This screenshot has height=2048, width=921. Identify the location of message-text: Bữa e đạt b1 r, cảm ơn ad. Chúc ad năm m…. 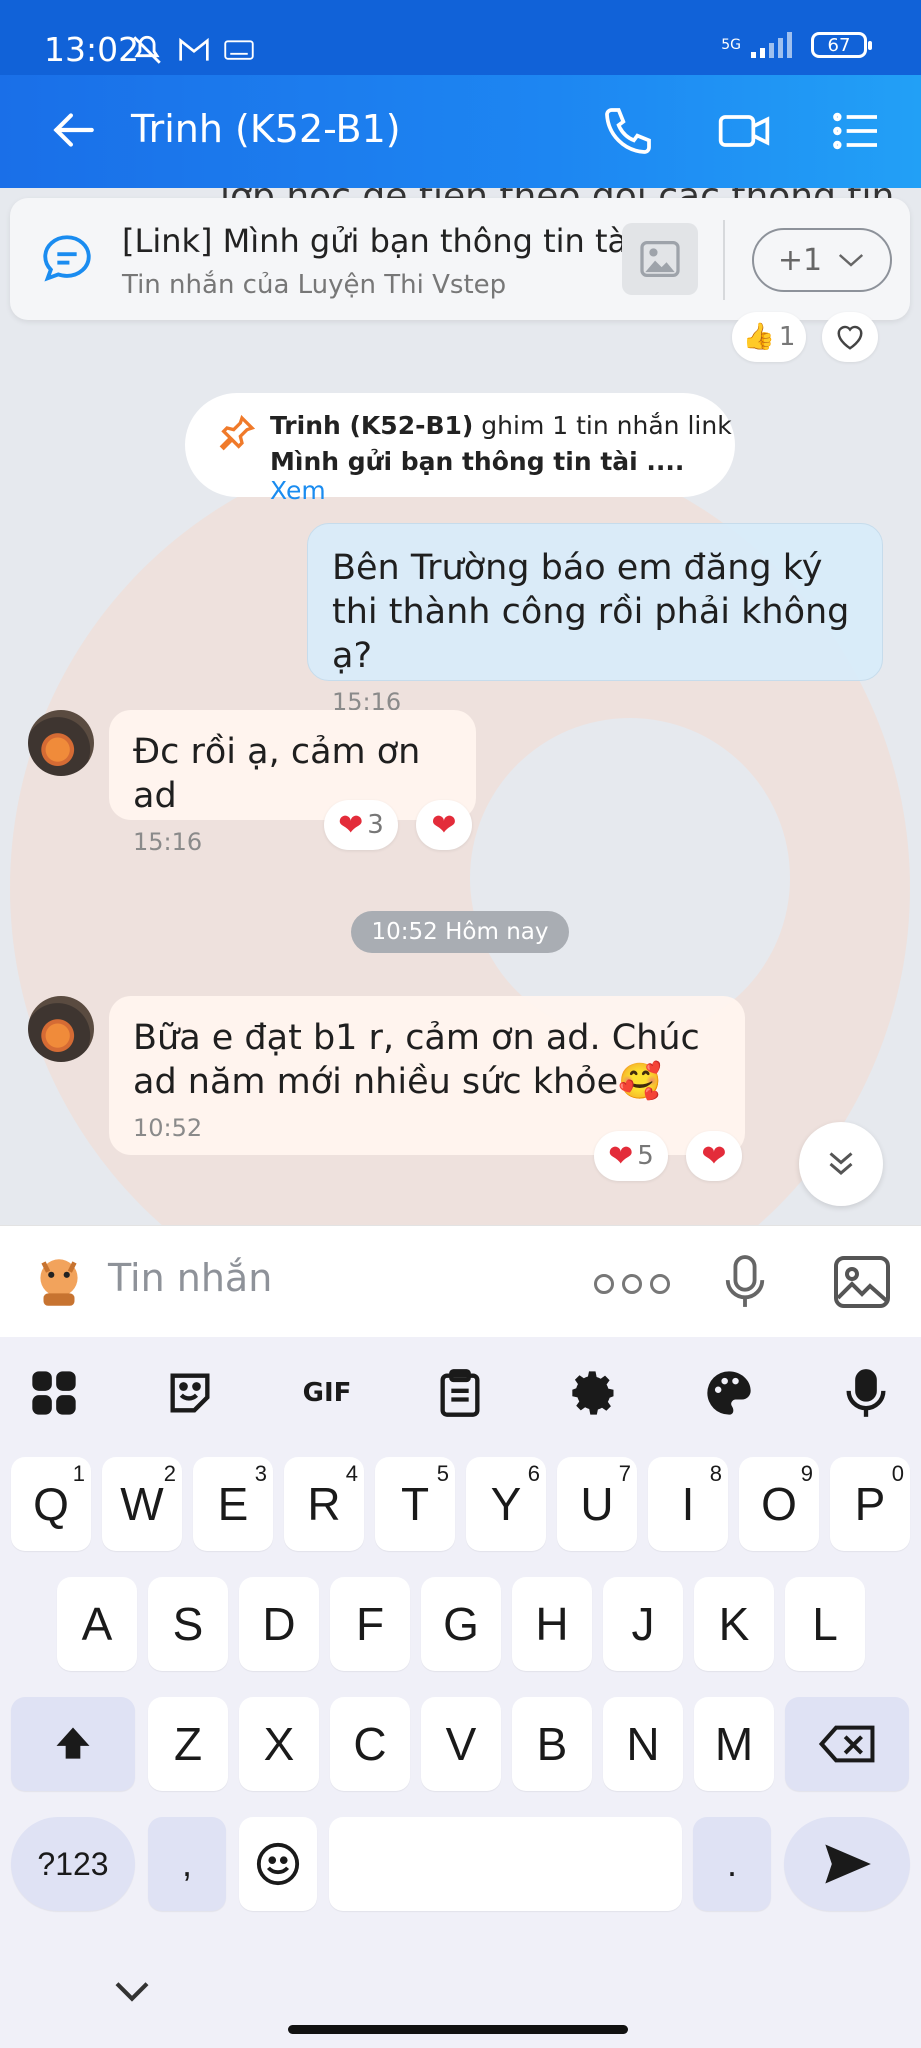
(416, 1060).